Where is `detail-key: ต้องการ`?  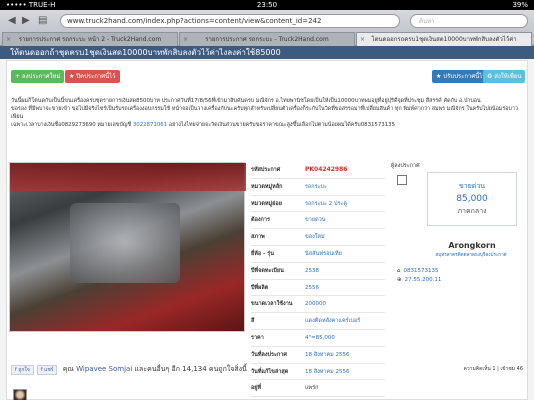
detail-key: ต้องการ is located at coordinates (260, 220).